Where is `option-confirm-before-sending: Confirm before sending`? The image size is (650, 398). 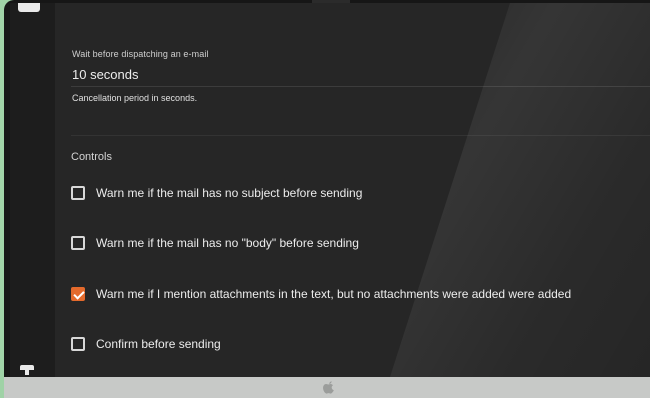
option-confirm-before-sending: Confirm before sending is located at coordinates (146, 344).